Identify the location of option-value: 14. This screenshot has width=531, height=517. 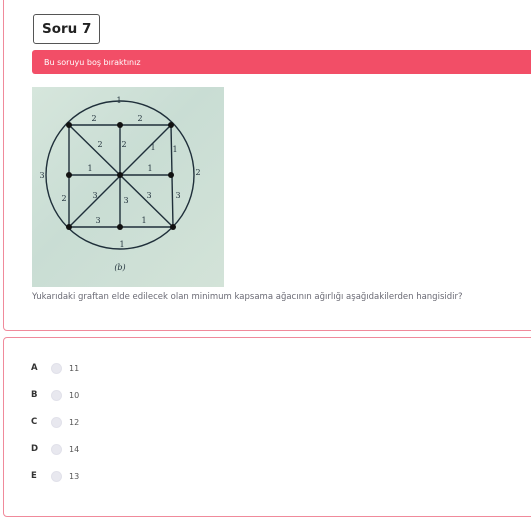
(74, 449).